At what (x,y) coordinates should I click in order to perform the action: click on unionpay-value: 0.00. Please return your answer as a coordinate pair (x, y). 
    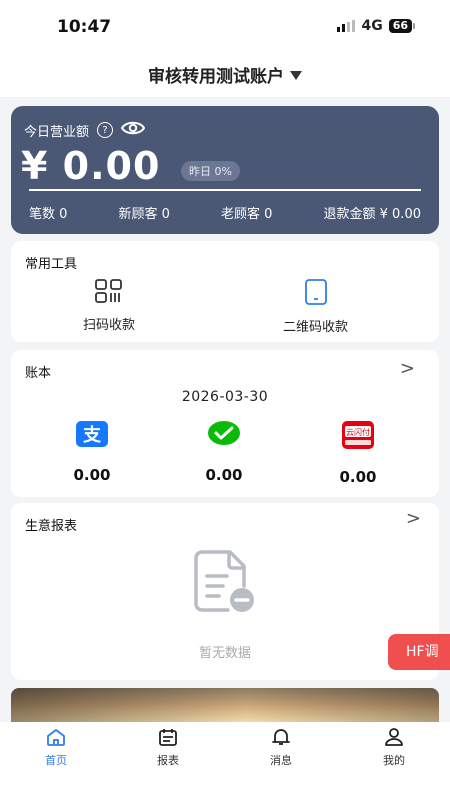
    Looking at the image, I should click on (358, 477).